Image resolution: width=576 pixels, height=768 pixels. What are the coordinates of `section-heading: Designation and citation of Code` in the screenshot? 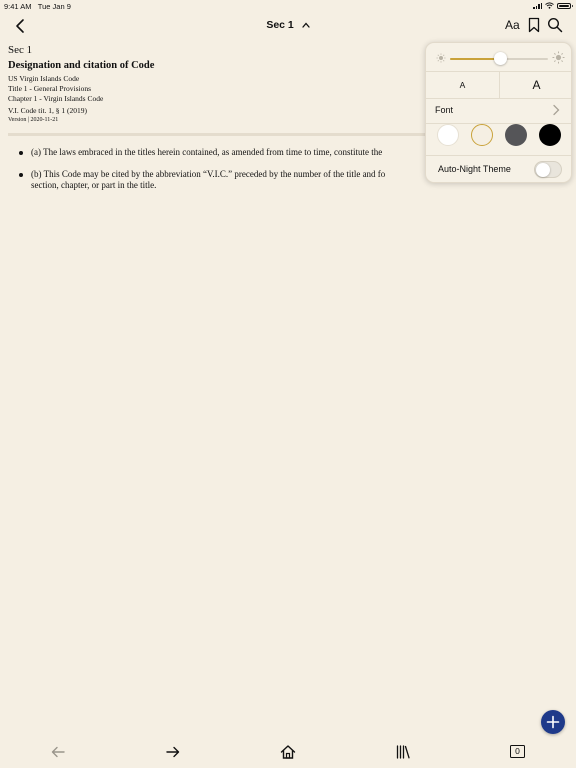 It's located at (81, 65).